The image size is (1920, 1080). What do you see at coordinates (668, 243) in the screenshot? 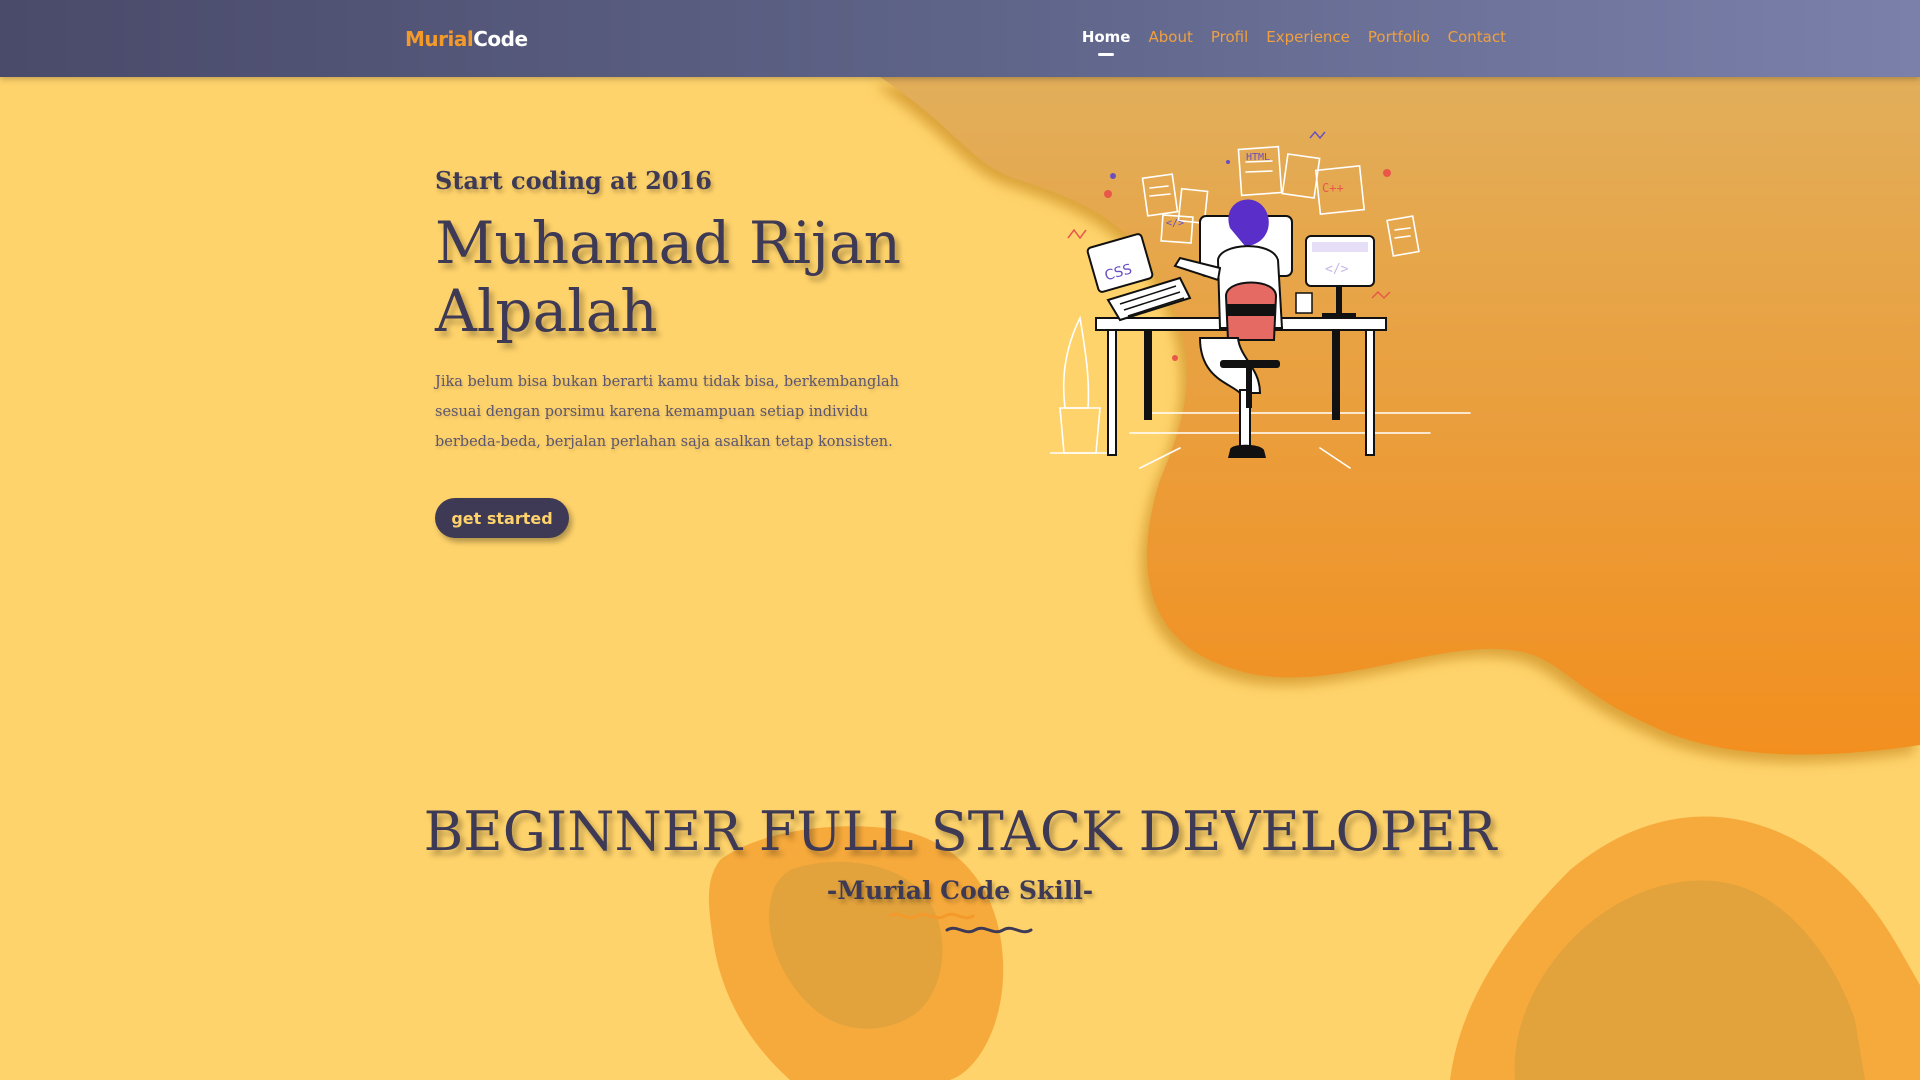
I see `hero-name-line1: Muhamad Rijan` at bounding box center [668, 243].